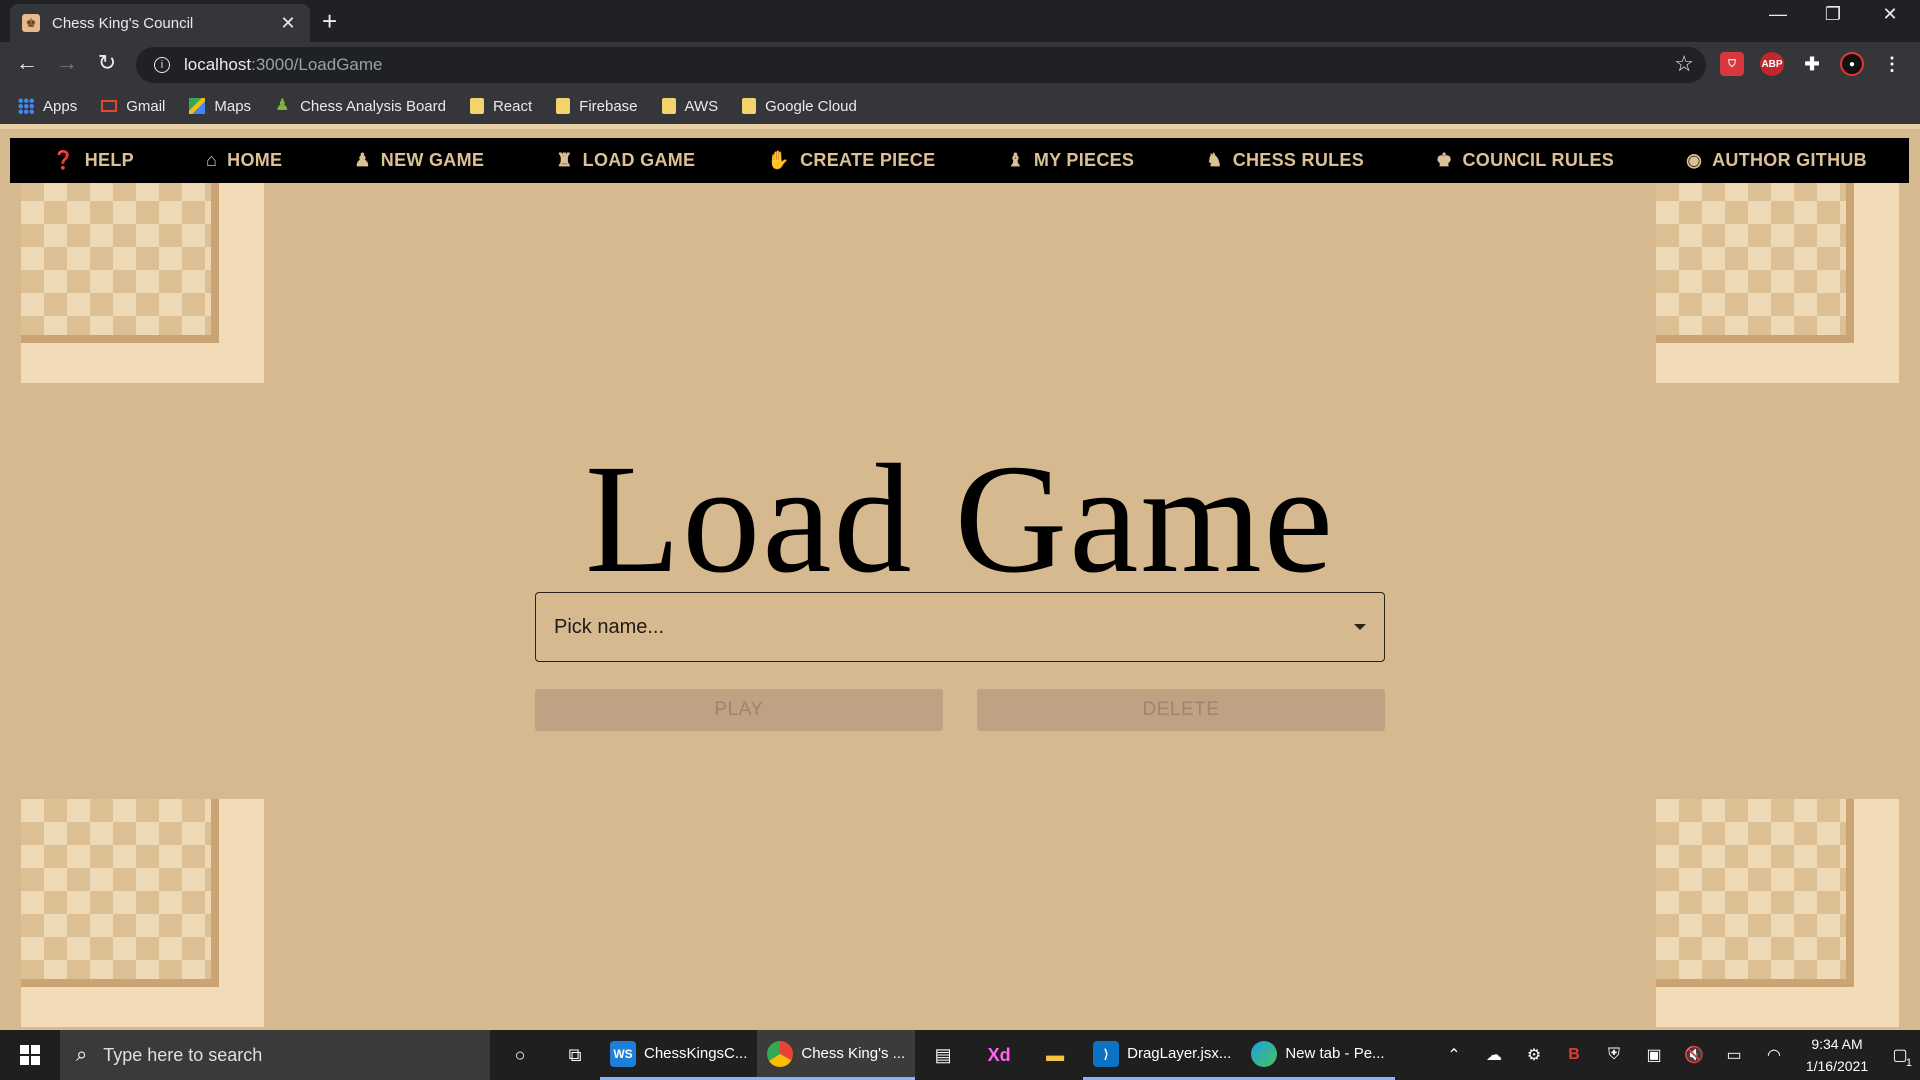 This screenshot has height=1080, width=1920. Describe the element at coordinates (275, 1055) in the screenshot. I see `taskbar-search: ⌕ Type here to search` at that location.